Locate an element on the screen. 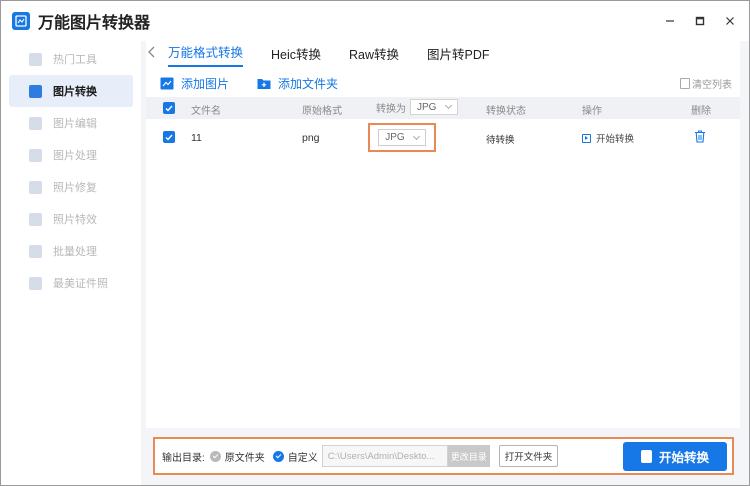 Image resolution: width=750 pixels, height=486 pixels. select-all-checkbox is located at coordinates (169, 108).